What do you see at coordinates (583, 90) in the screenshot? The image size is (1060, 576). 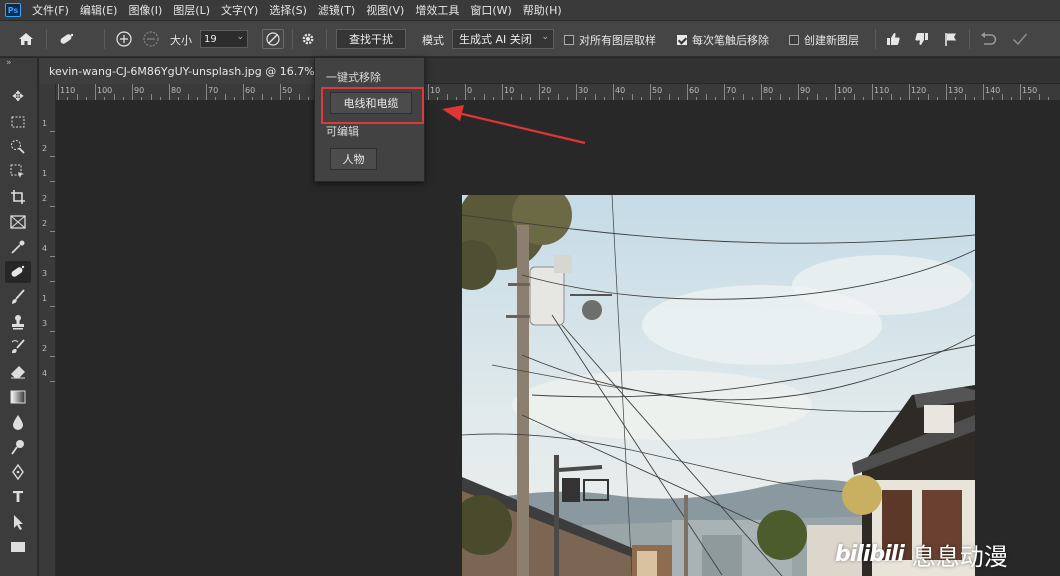 I see `ruler-label: 30` at bounding box center [583, 90].